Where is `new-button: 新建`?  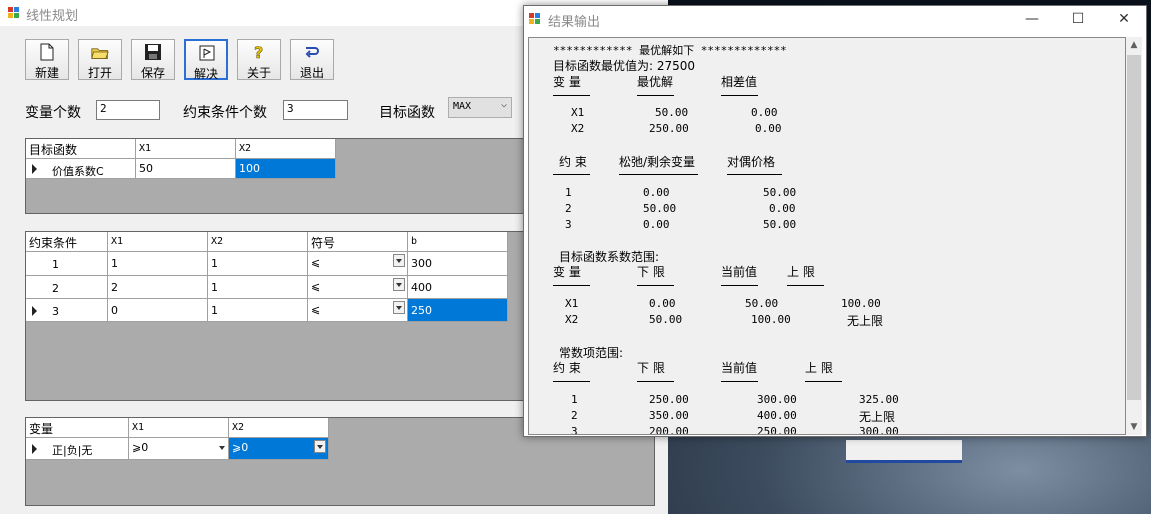 new-button: 新建 is located at coordinates (47, 59).